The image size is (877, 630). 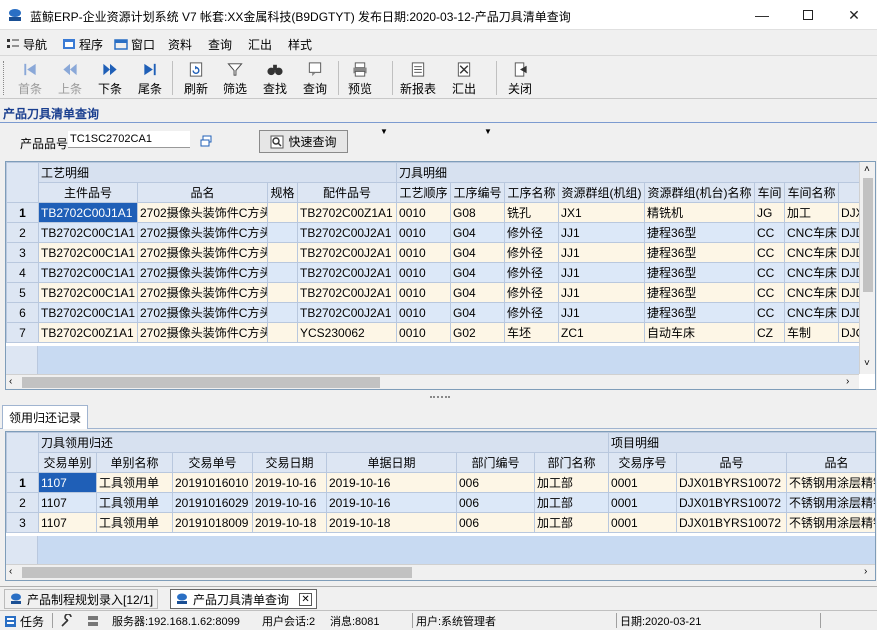 What do you see at coordinates (571, 462) in the screenshot?
I see `column-header: 部门名称` at bounding box center [571, 462].